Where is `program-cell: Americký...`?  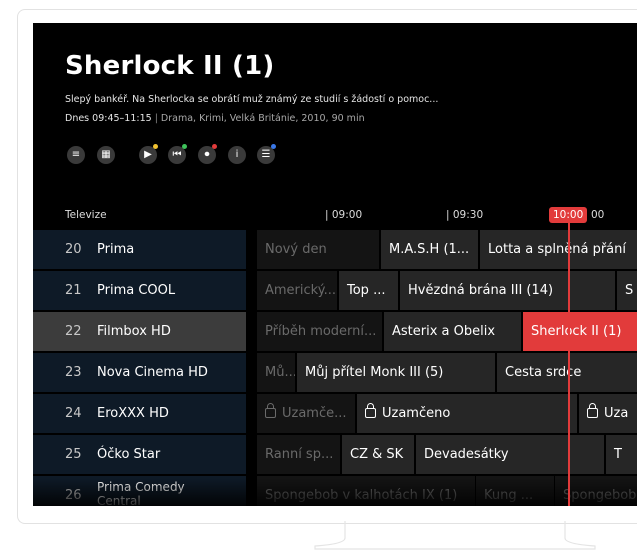
program-cell: Americký... is located at coordinates (297, 290).